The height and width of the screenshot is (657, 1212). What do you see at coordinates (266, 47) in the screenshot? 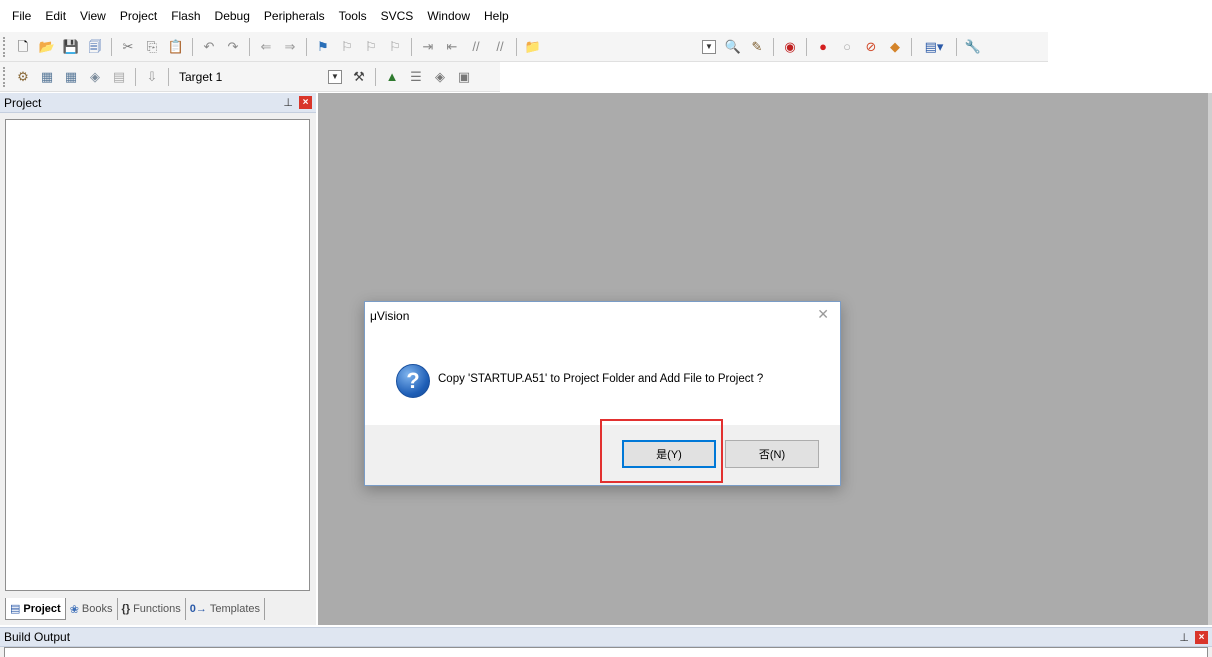
I see `nav-back-icon: ⇐` at bounding box center [266, 47].